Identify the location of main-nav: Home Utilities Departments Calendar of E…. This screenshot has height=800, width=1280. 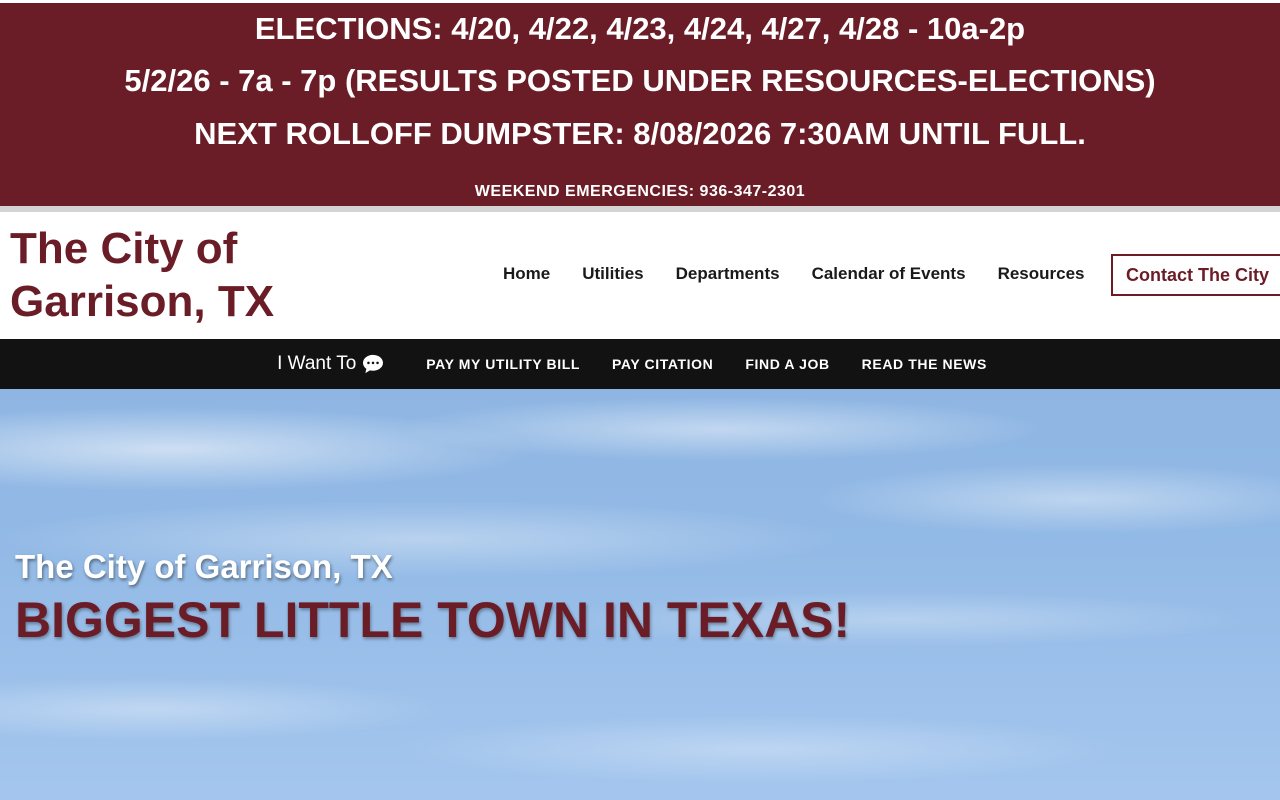
(794, 274).